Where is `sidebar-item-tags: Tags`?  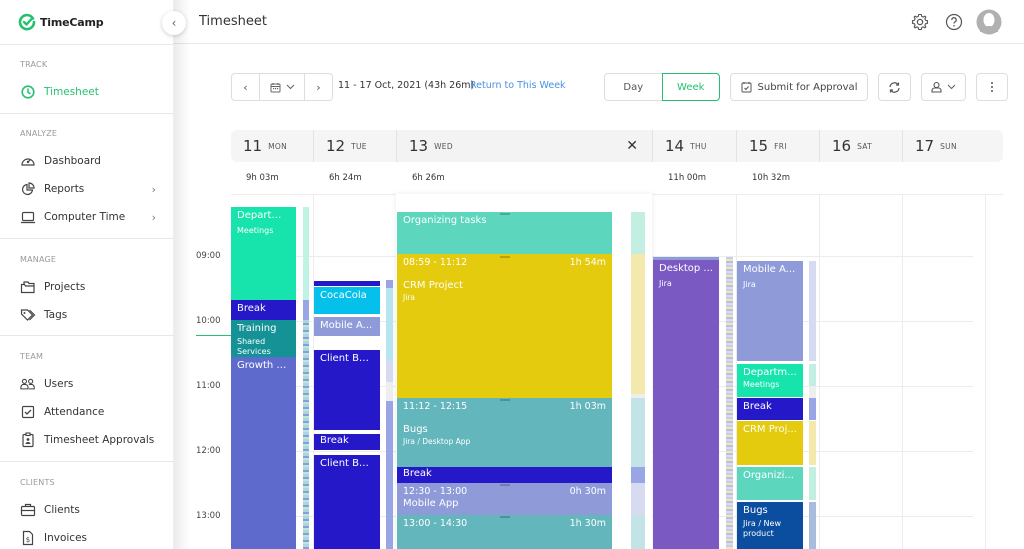 sidebar-item-tags: Tags is located at coordinates (90, 315).